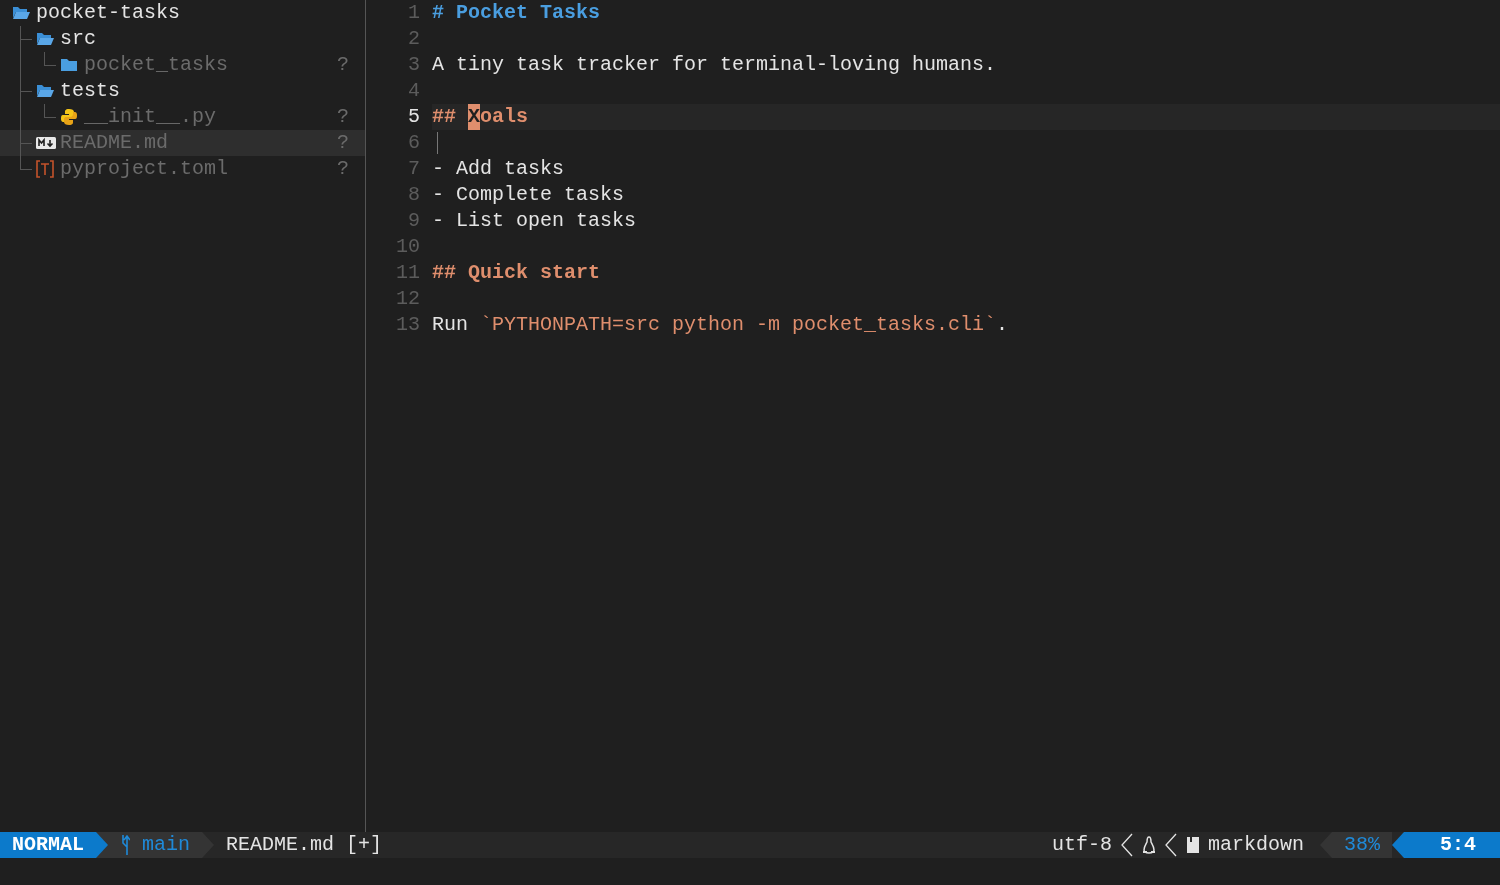  I want to click on code-text: - Complete tasks, so click(528, 195).